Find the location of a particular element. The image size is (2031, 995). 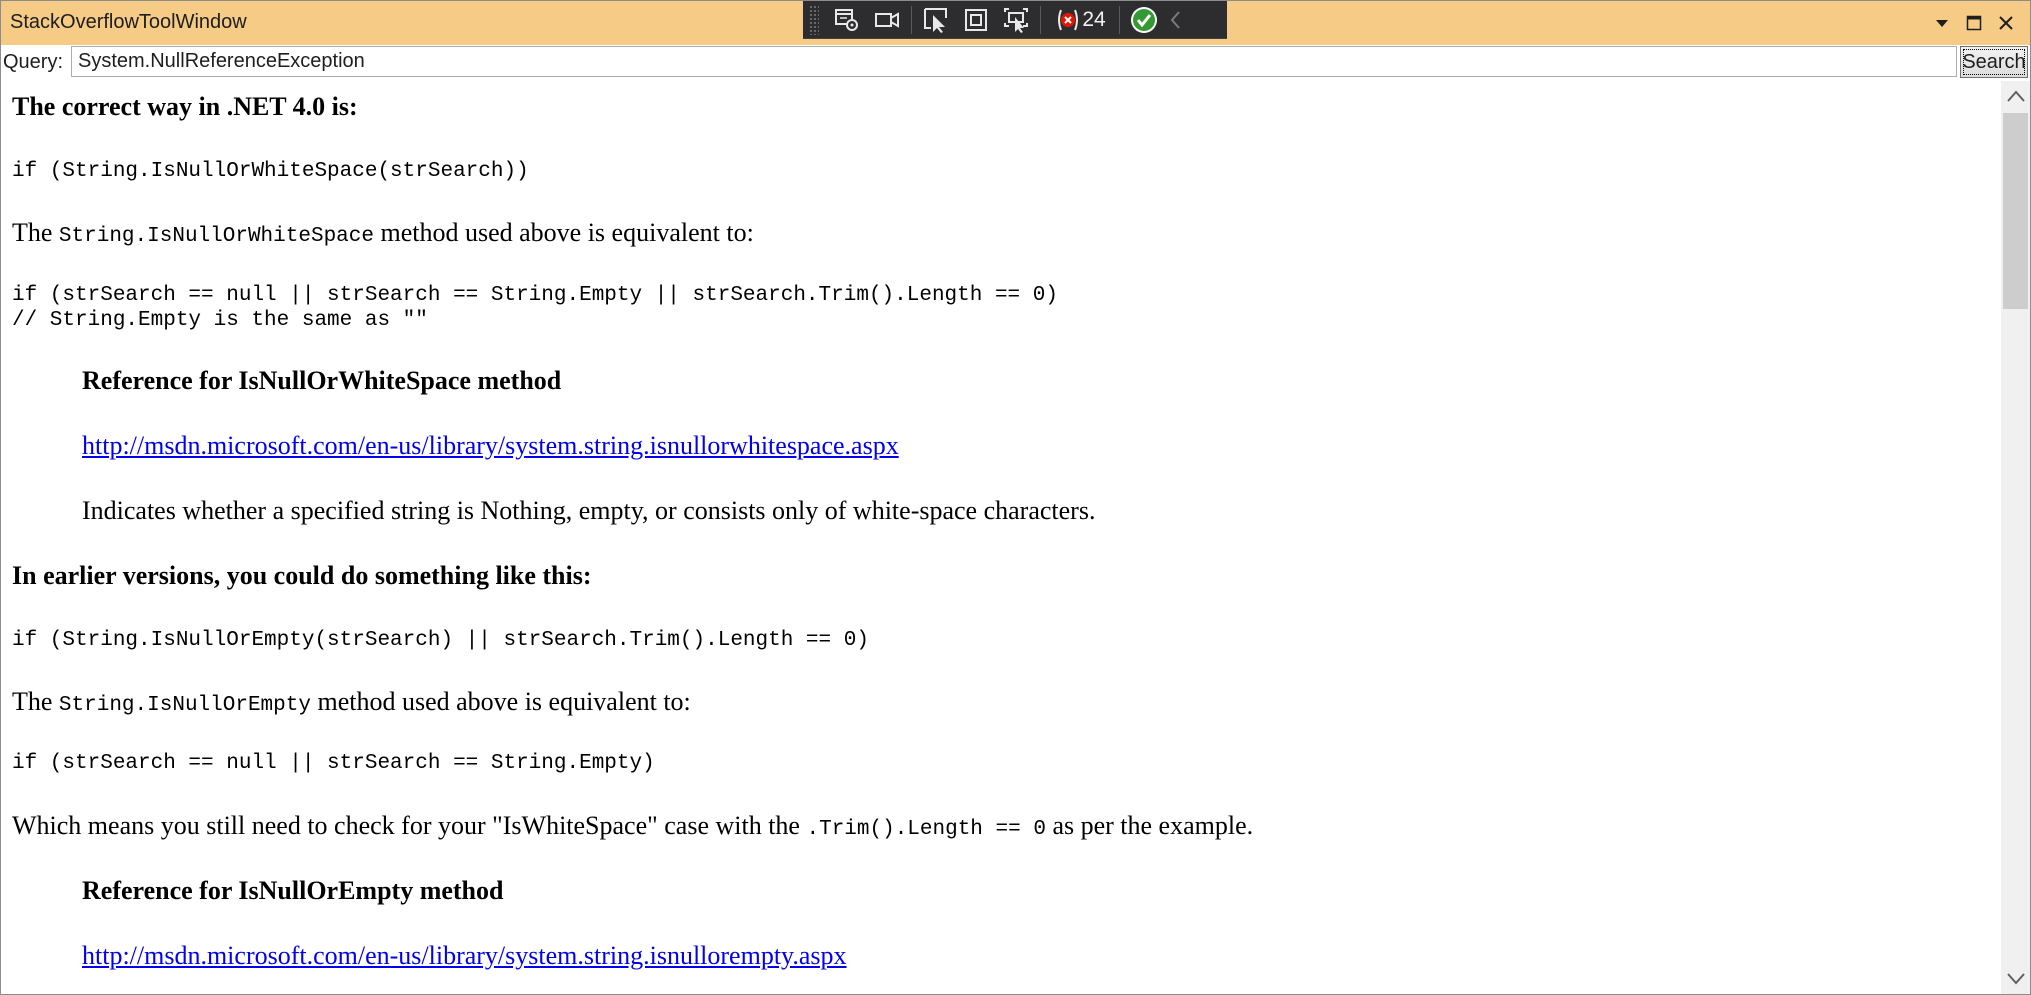

search-button: Search is located at coordinates (1994, 62).